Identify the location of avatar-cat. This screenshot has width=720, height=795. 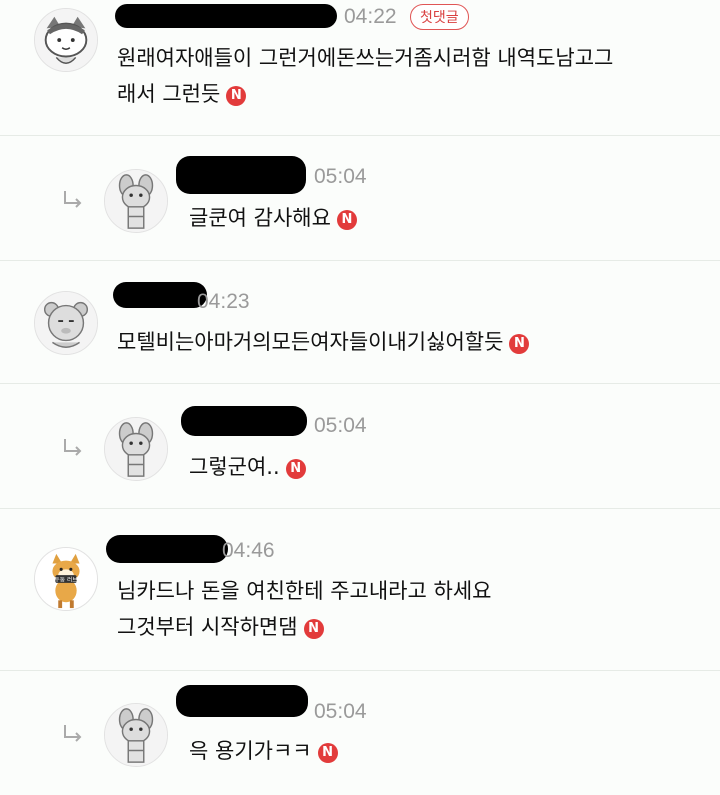
(66, 40).